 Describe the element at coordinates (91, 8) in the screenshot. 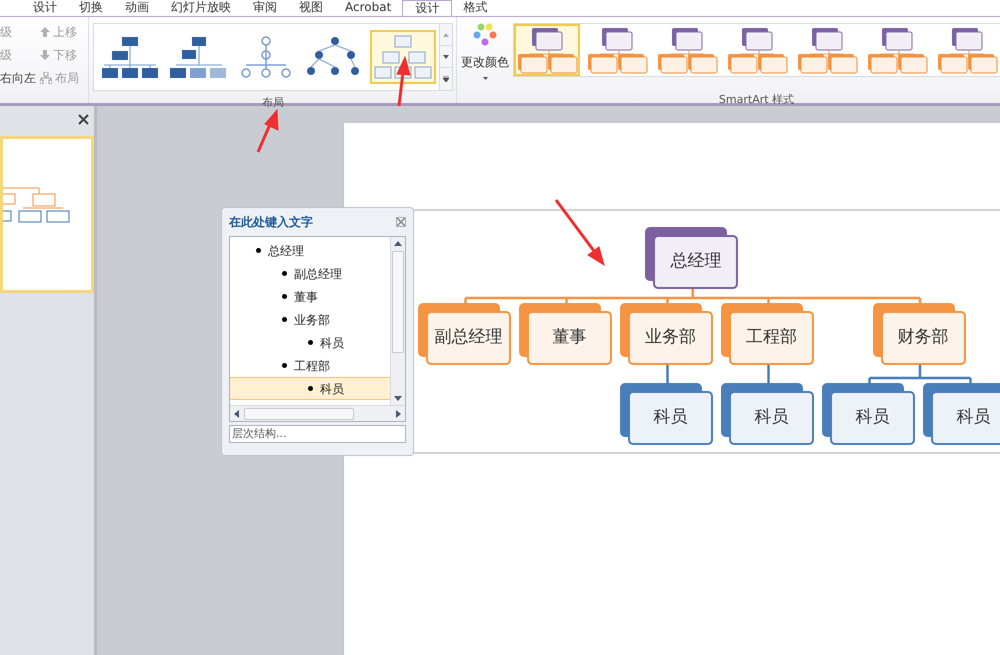

I see `ribbon-tab: 切换` at that location.